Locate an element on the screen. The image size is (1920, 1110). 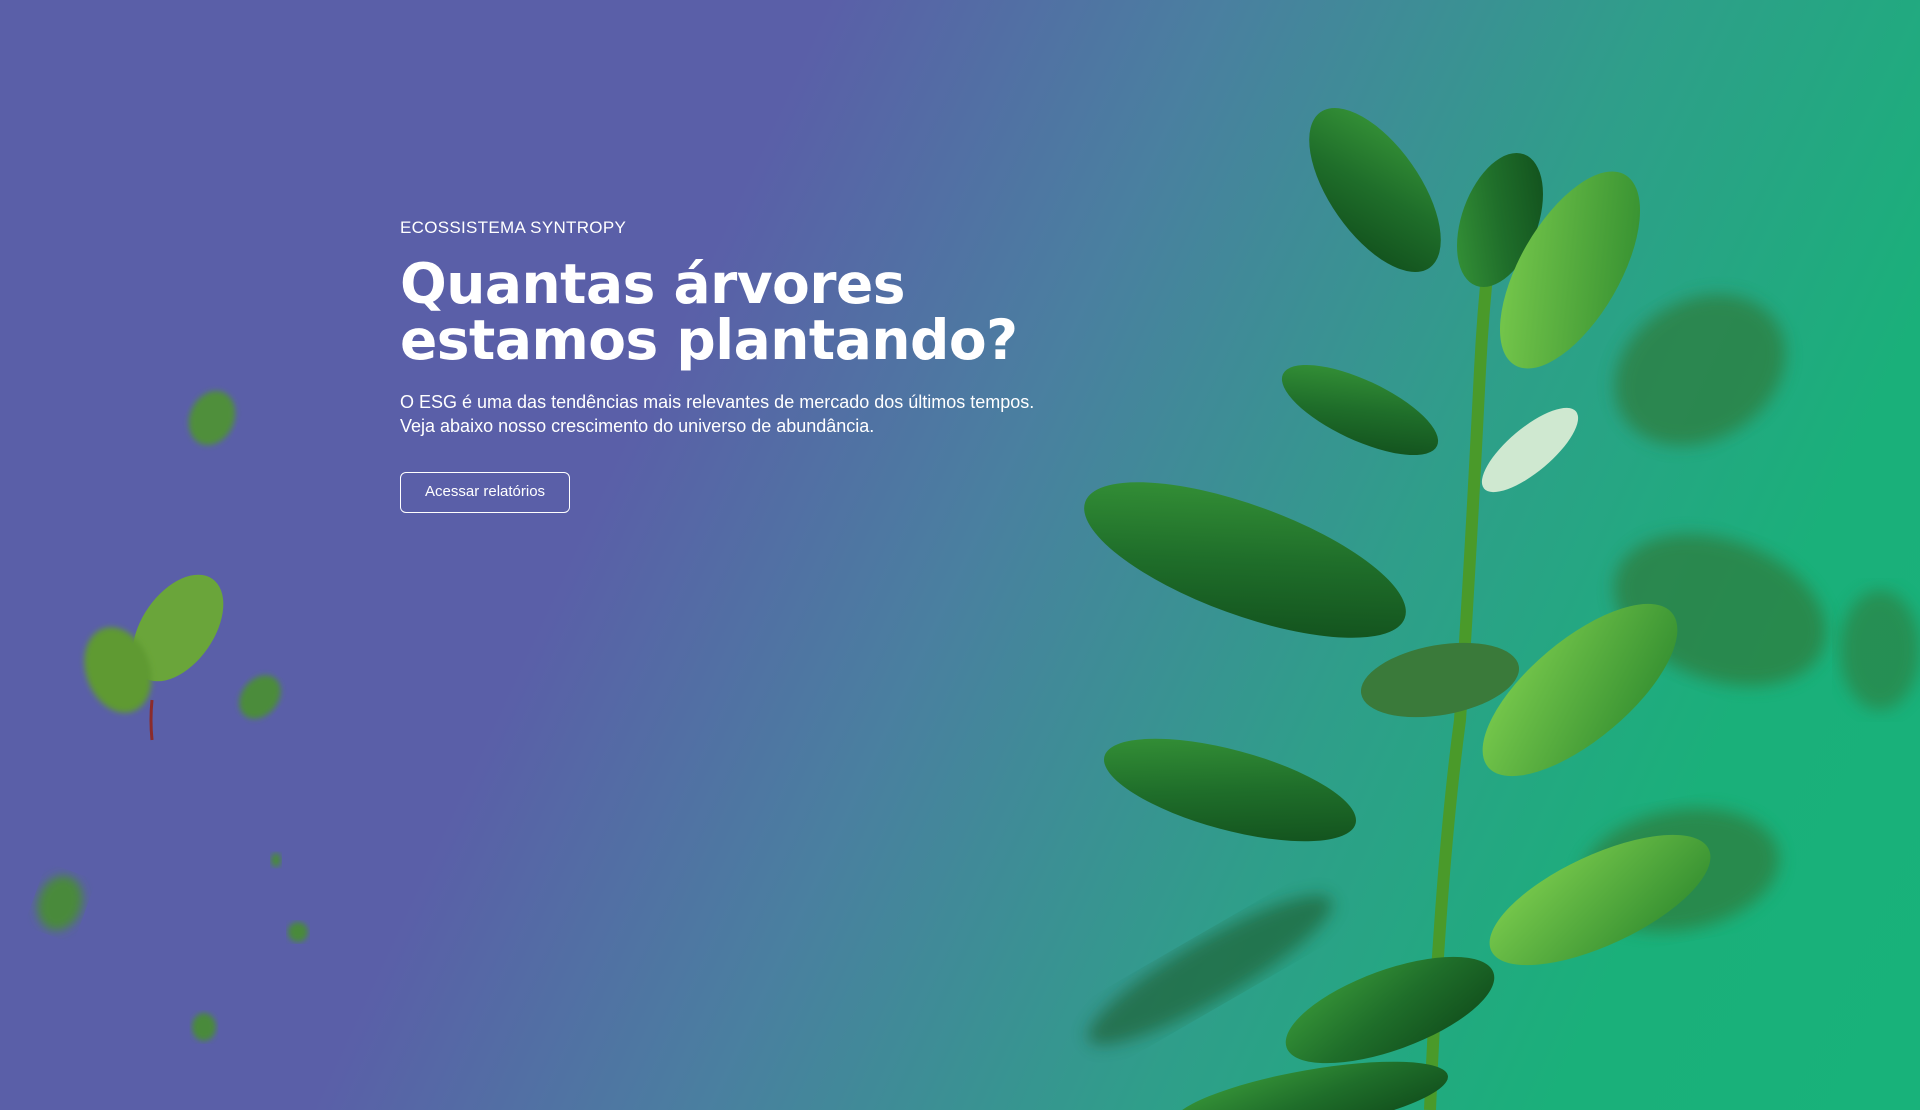
title-line-2: estamos plantando? is located at coordinates (709, 340).